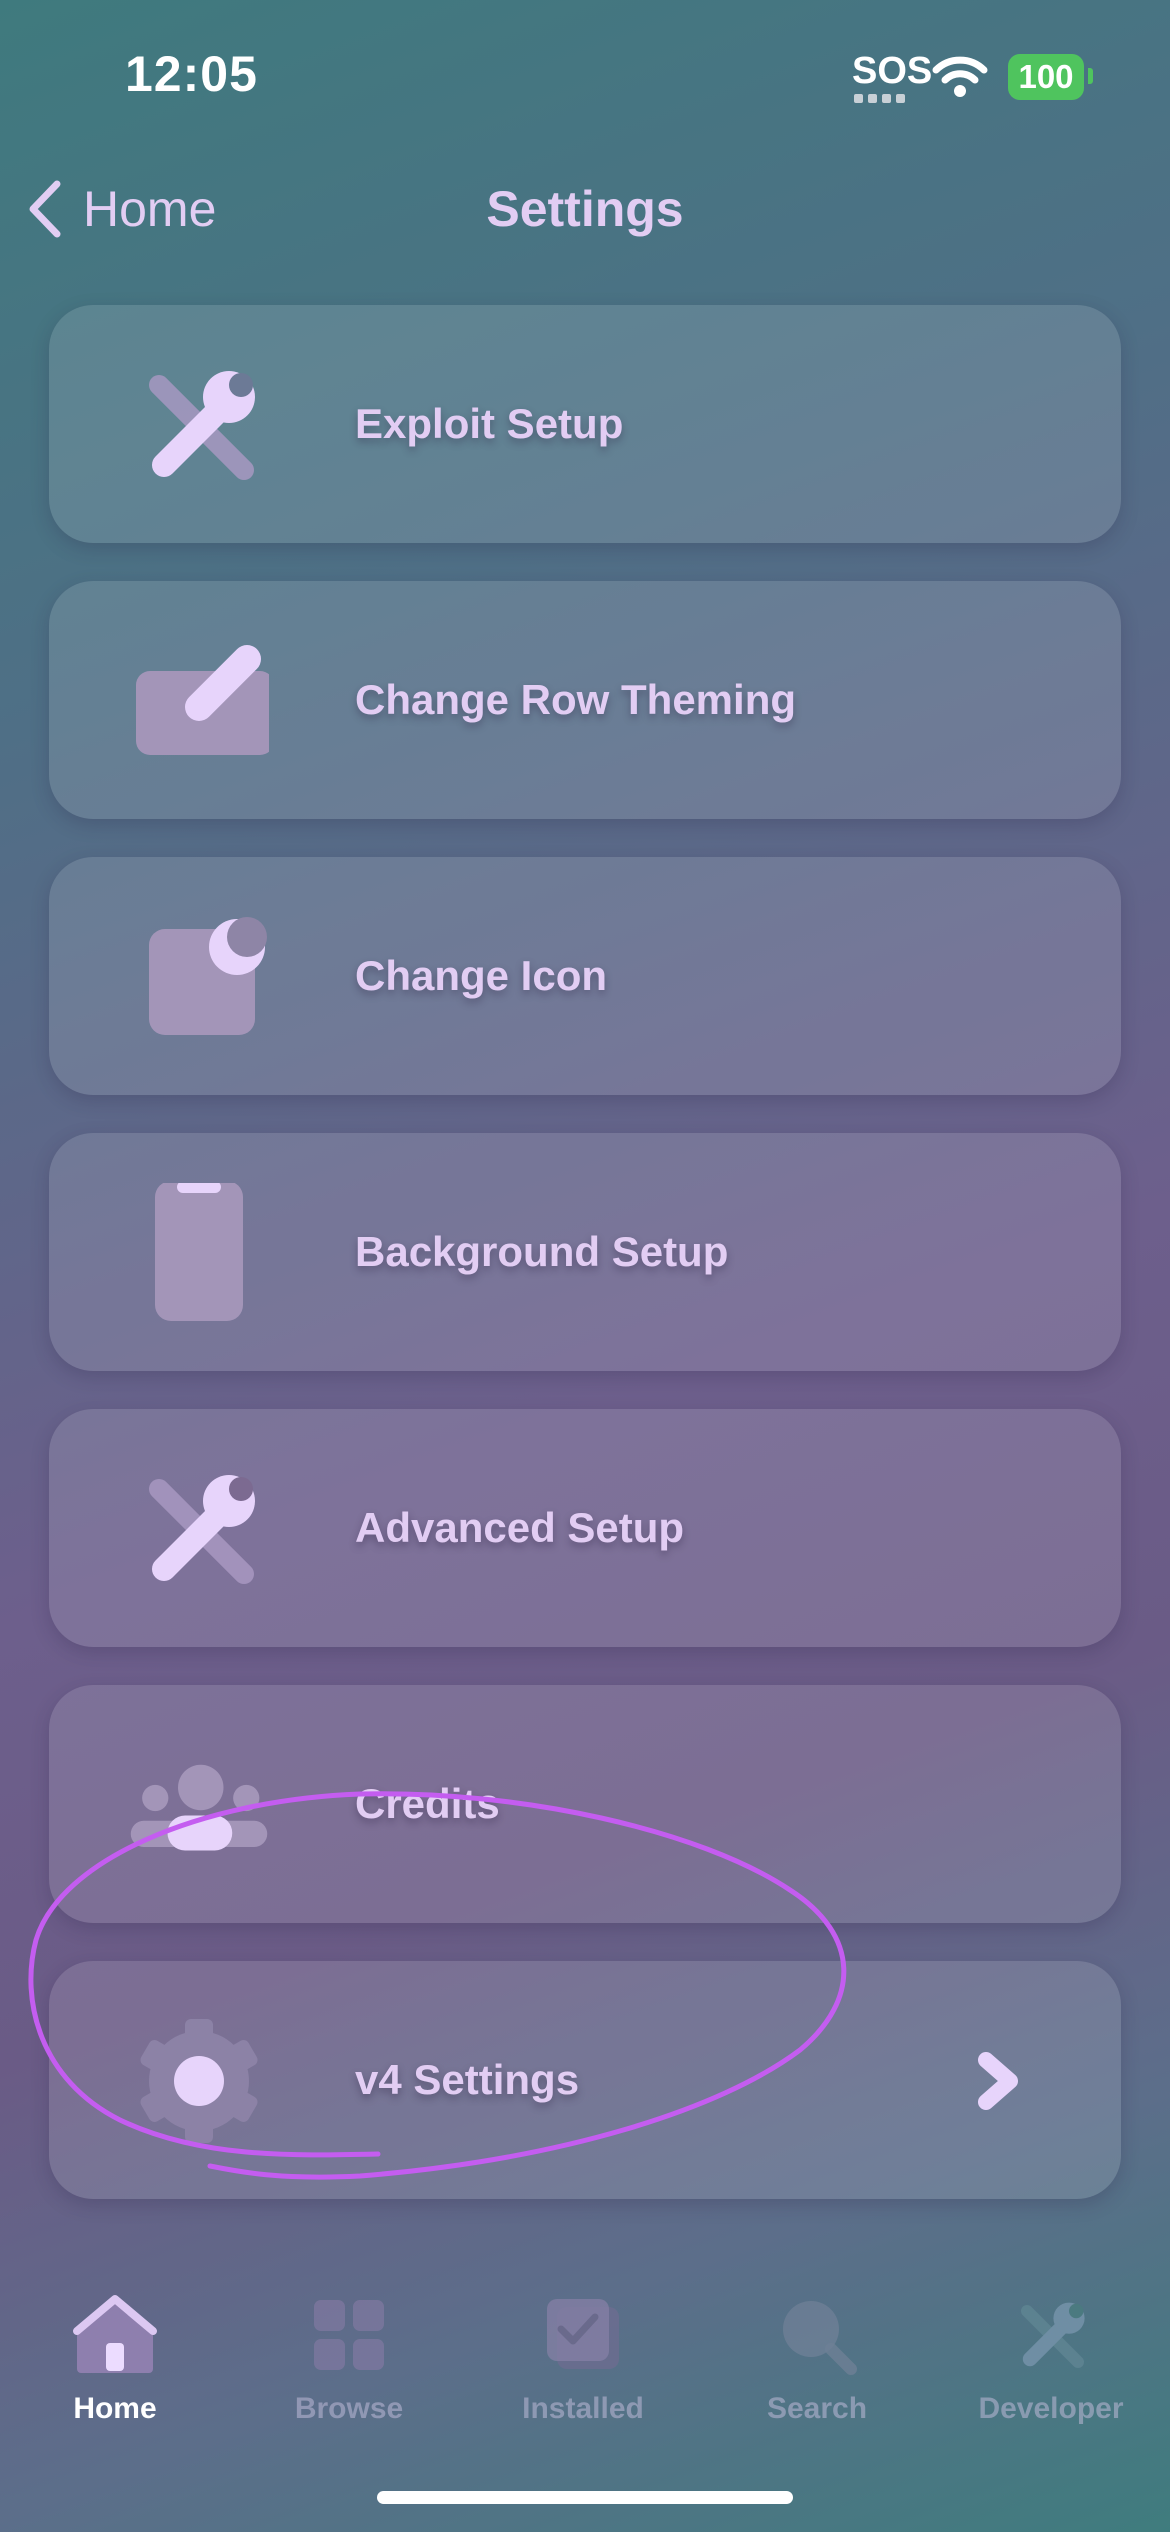 The image size is (1170, 2532). I want to click on tab-home: Home, so click(115, 2360).